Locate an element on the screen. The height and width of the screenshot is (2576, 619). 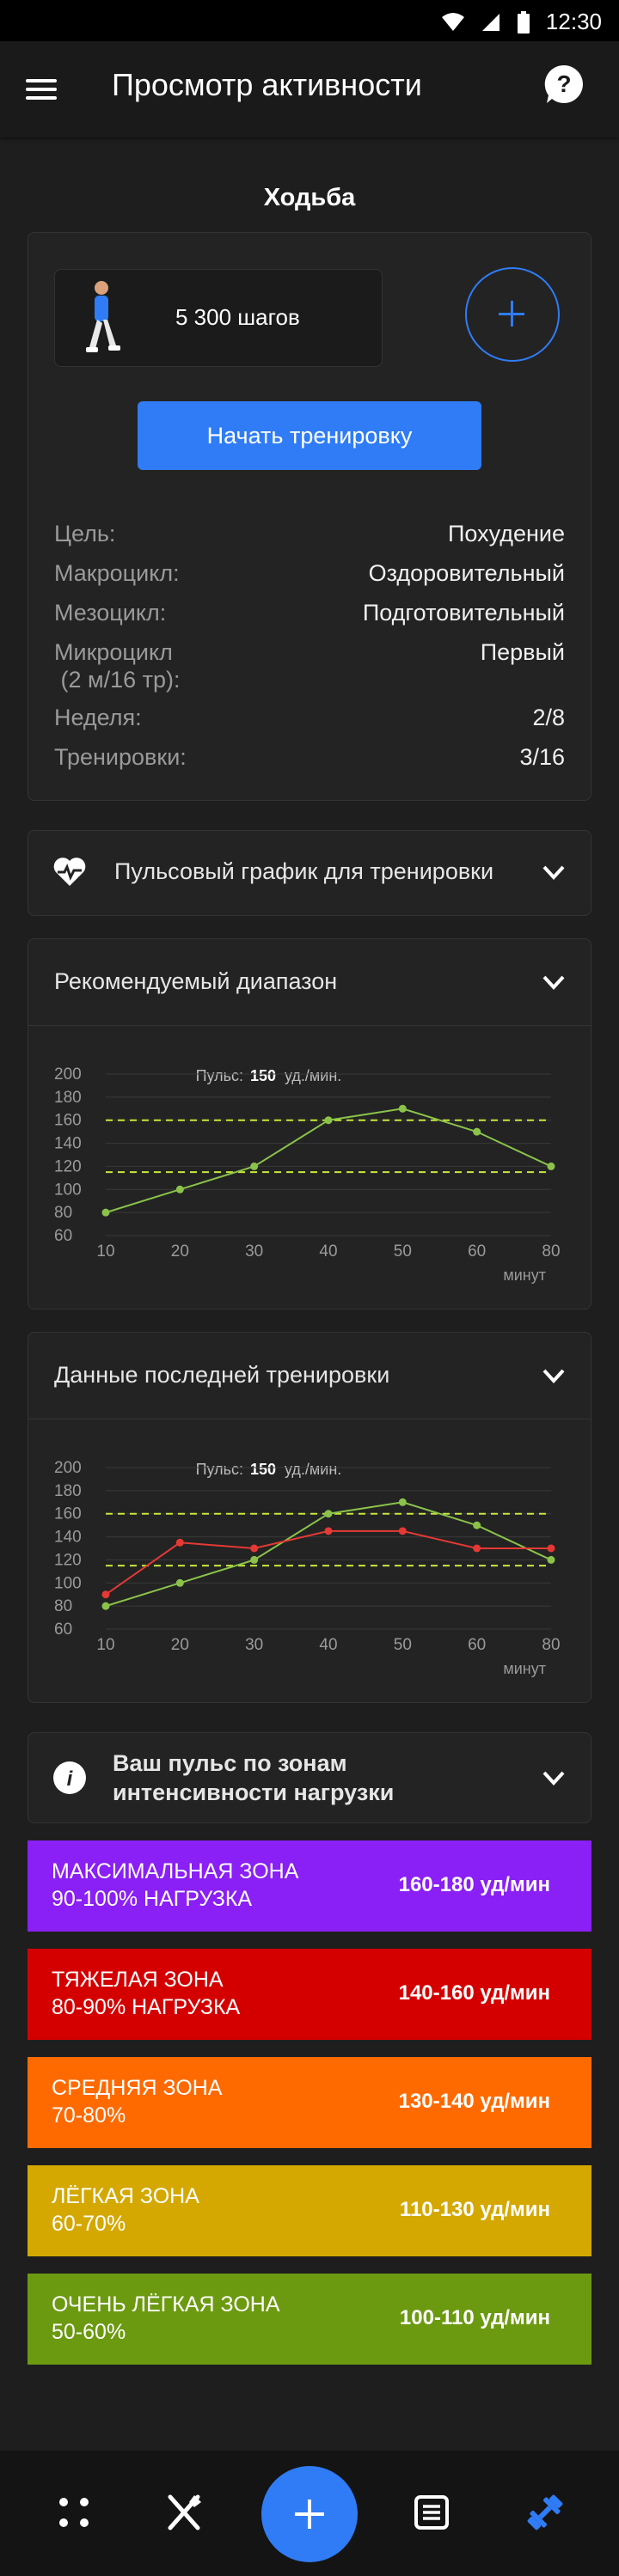
list-icon is located at coordinates (431, 2512).